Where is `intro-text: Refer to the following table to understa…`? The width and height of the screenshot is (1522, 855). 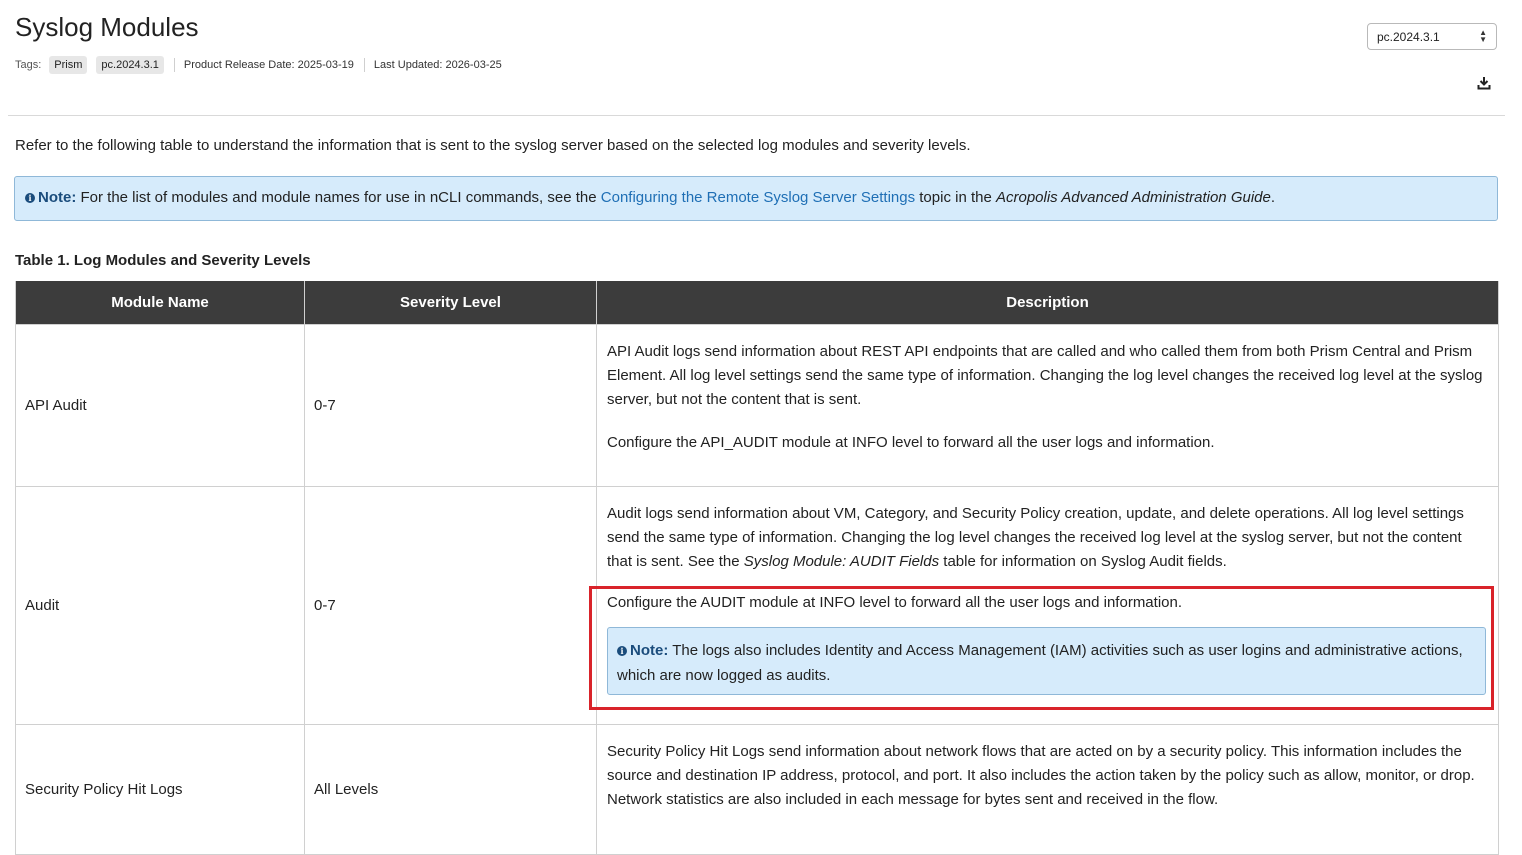
intro-text: Refer to the following table to understa… is located at coordinates (493, 145).